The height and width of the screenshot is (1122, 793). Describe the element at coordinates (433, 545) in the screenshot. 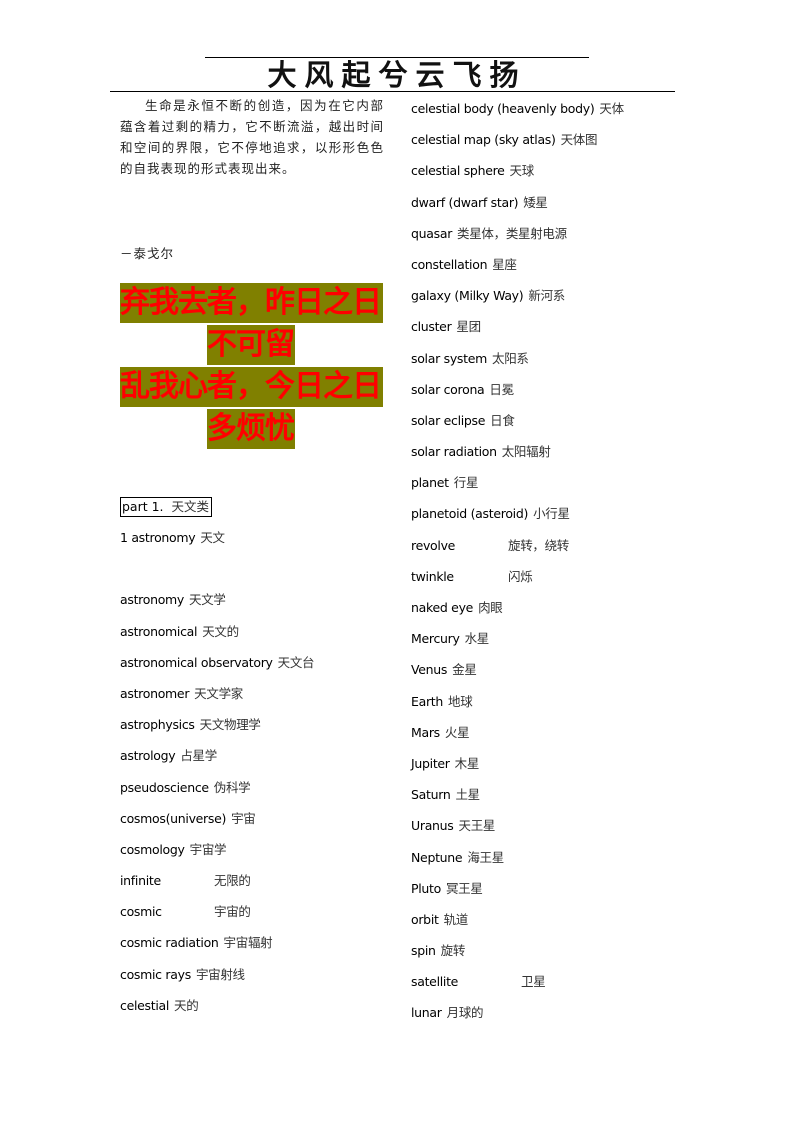

I see `vocab-en: revolve` at that location.